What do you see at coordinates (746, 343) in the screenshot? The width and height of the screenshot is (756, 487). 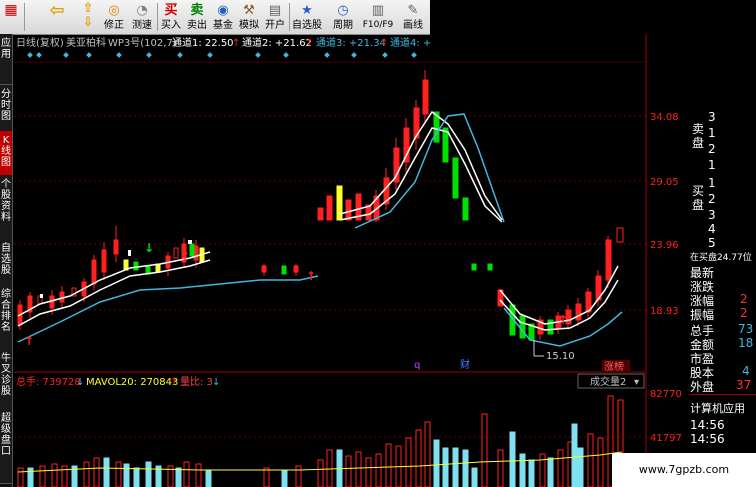 I see `field-amount-value: 18` at bounding box center [746, 343].